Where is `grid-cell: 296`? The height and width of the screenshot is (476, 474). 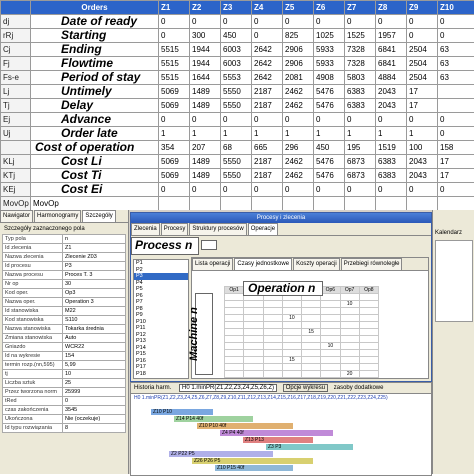 grid-cell: 296 is located at coordinates (298, 148).